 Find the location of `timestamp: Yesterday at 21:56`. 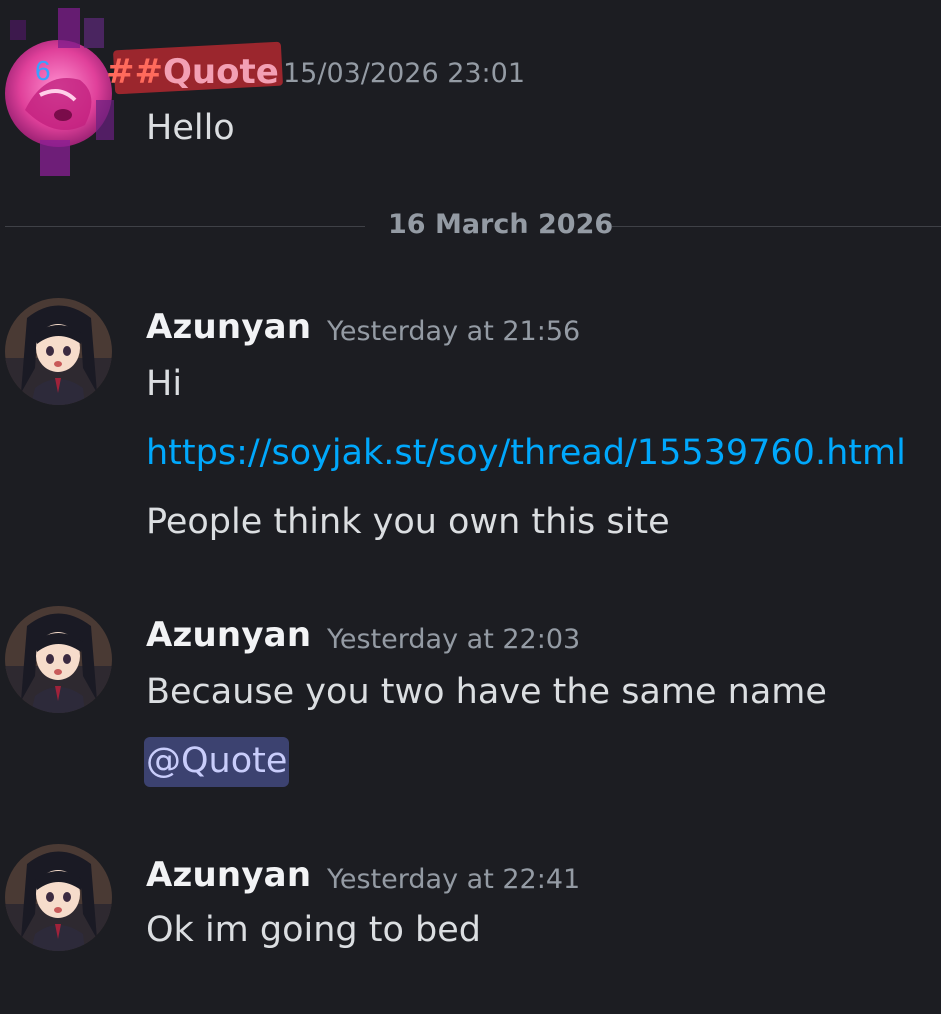

timestamp: Yesterday at 21:56 is located at coordinates (454, 331).